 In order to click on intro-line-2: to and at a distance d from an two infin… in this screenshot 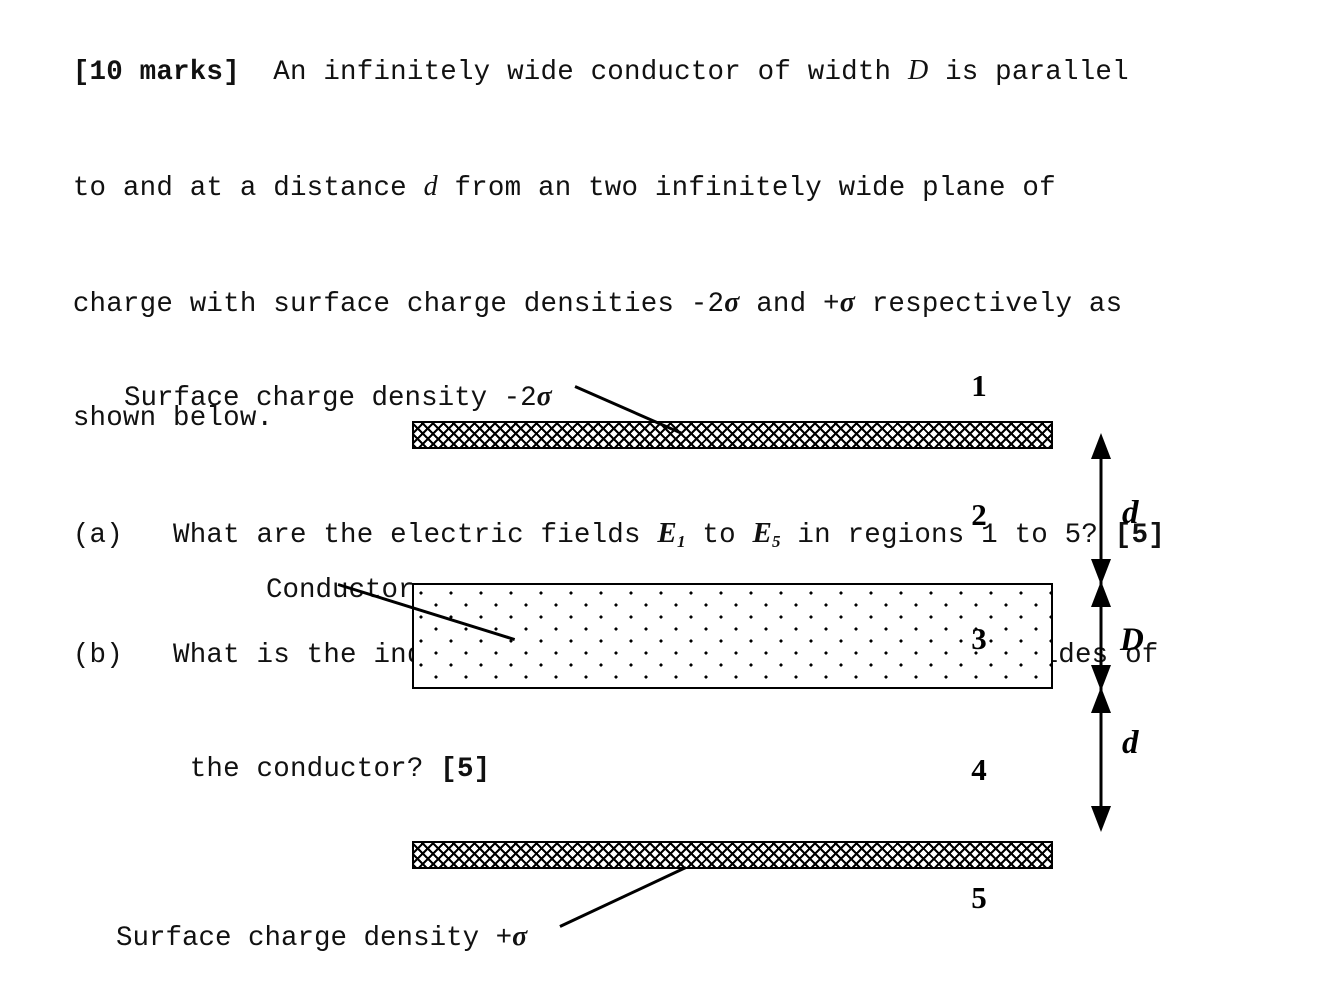, I will do `click(666, 188)`.